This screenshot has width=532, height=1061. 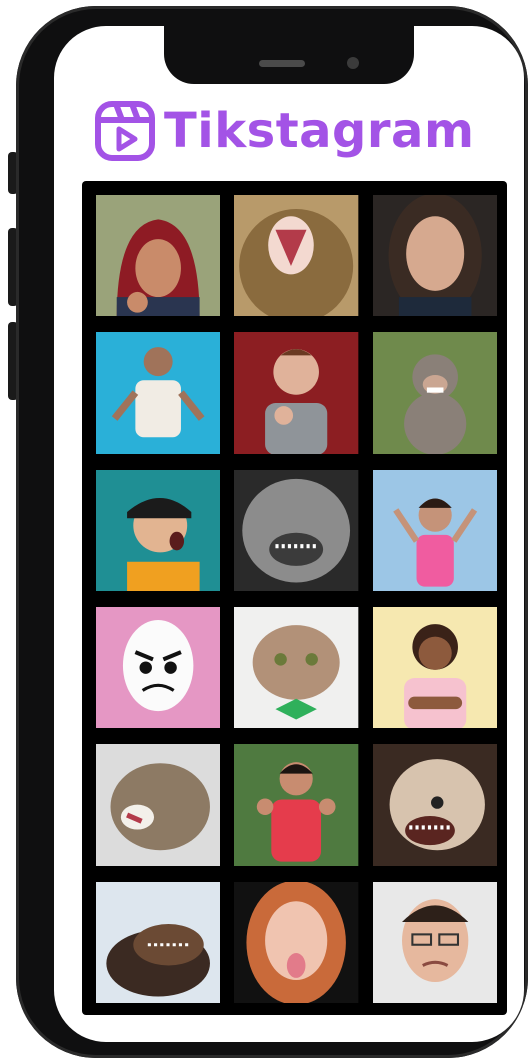 I want to click on video-reel-icon, so click(x=125, y=131).